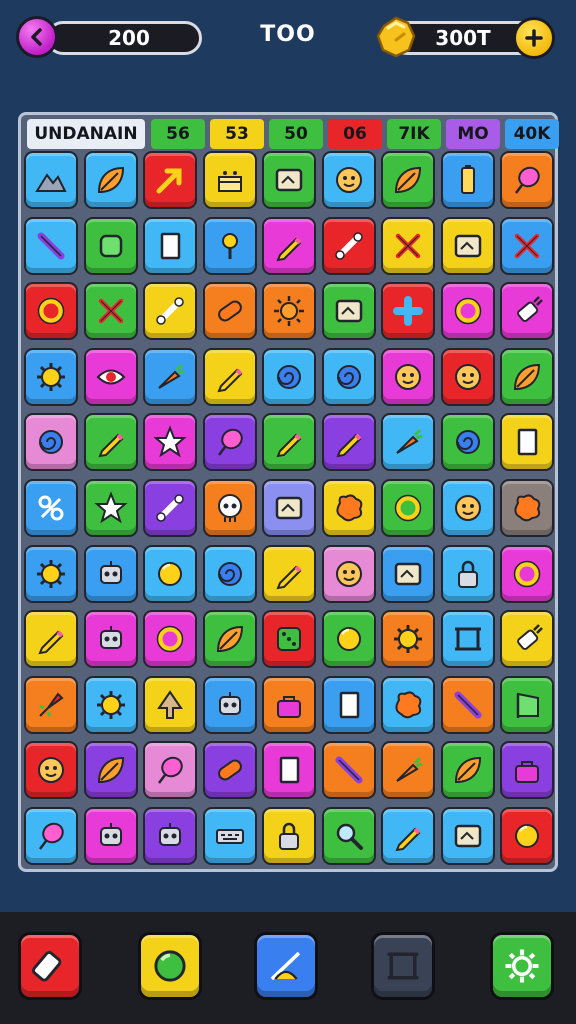 This screenshot has height=1024, width=576. I want to click on add-currency-button, so click(534, 38).